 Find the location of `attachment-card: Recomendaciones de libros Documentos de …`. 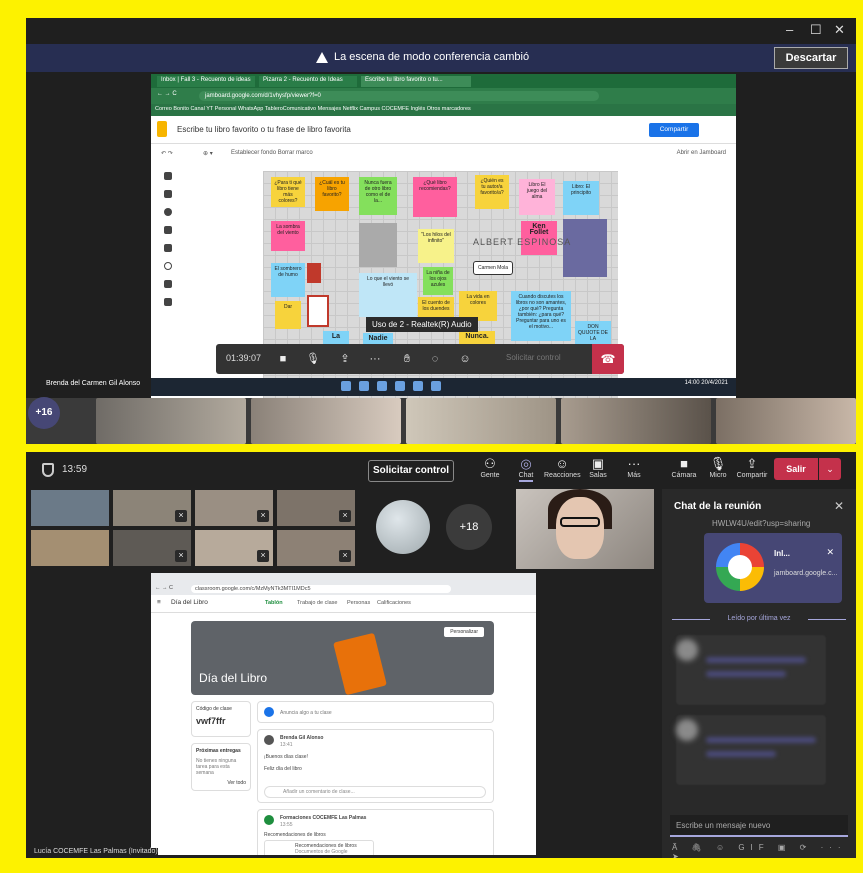

attachment-card: Recomendaciones de libros Documentos de … is located at coordinates (319, 847).